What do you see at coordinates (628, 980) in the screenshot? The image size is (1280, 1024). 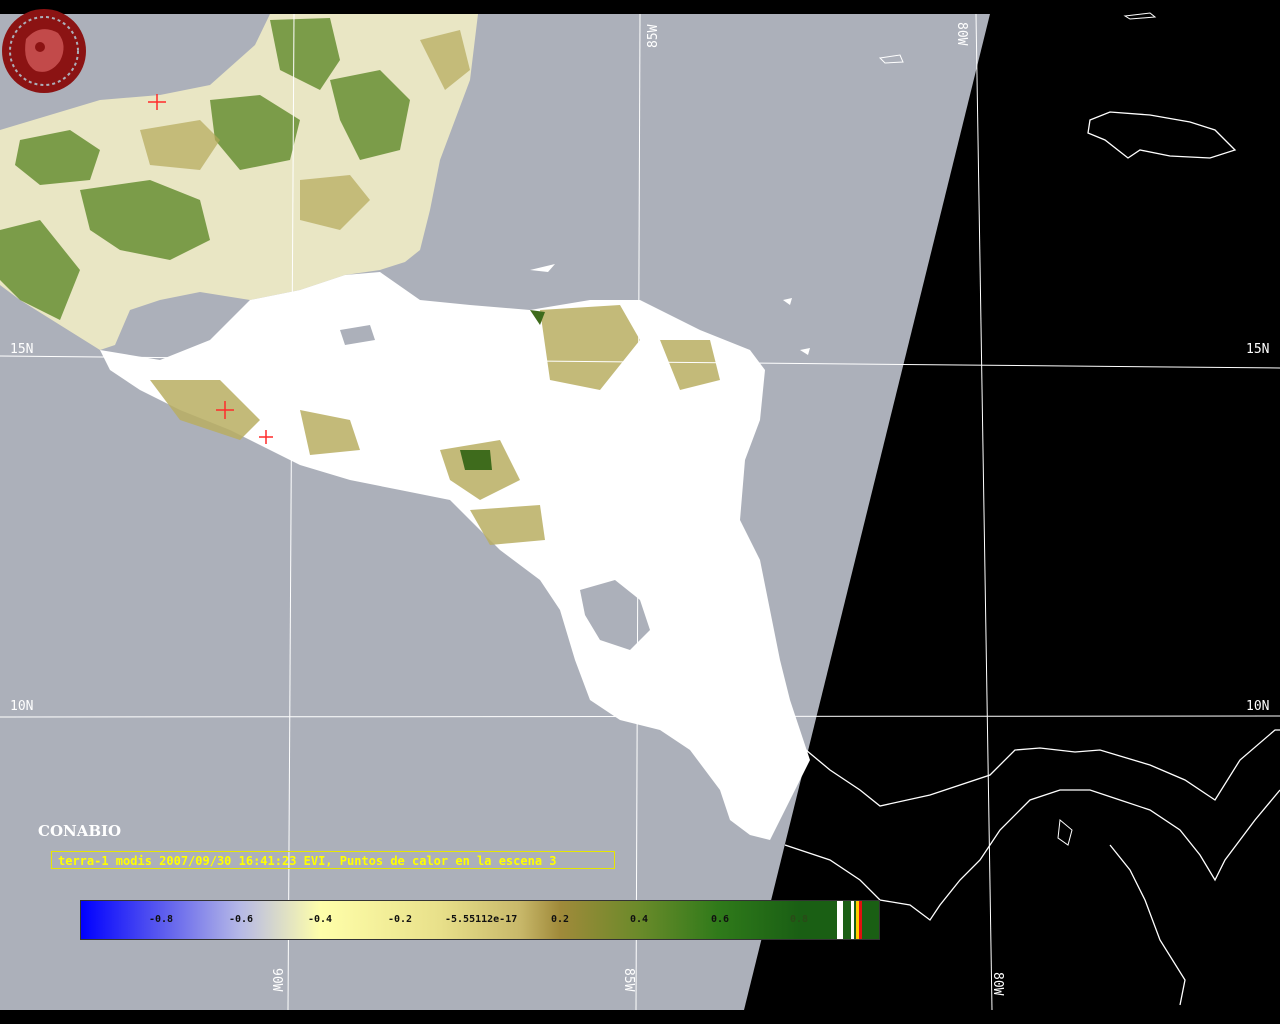 I see `lon-label-85w-bottom: 85W` at bounding box center [628, 980].